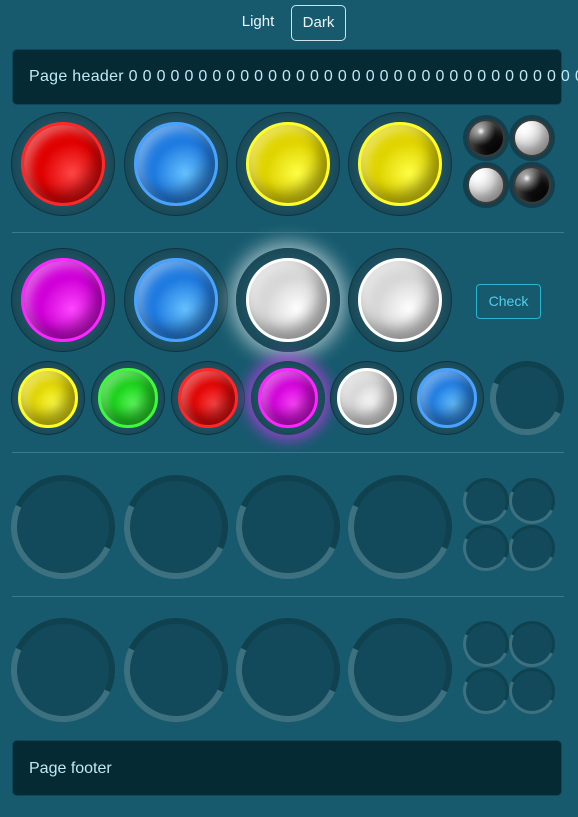  What do you see at coordinates (258, 22) in the screenshot?
I see `light-theme-button: Light` at bounding box center [258, 22].